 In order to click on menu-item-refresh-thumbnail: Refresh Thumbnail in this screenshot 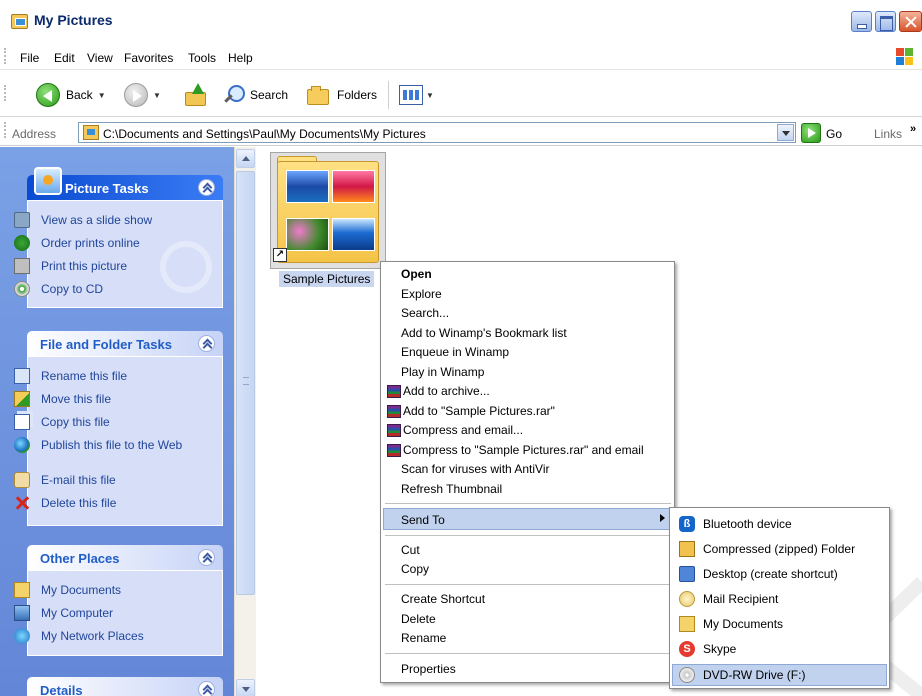, I will do `click(451, 489)`.